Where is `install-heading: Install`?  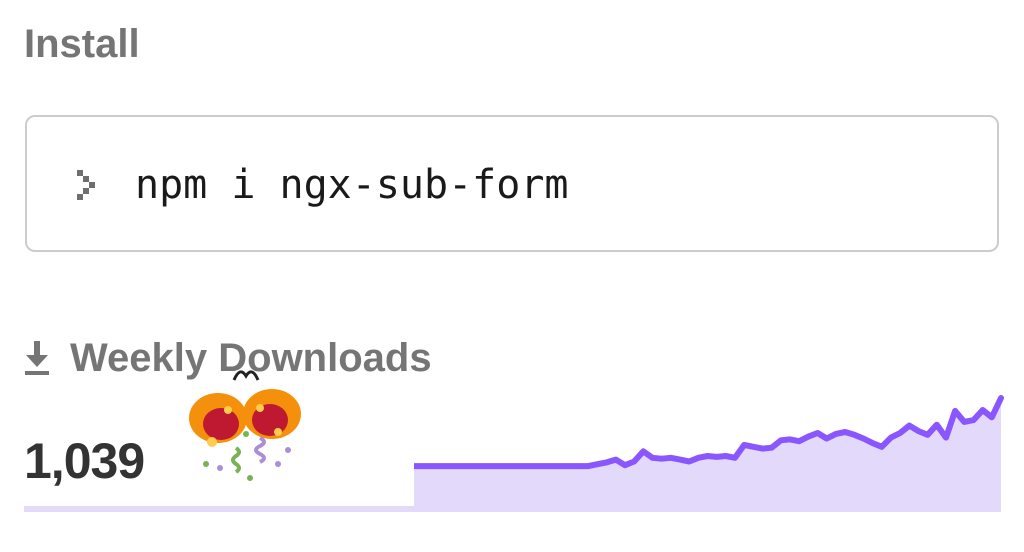
install-heading: Install is located at coordinates (82, 44).